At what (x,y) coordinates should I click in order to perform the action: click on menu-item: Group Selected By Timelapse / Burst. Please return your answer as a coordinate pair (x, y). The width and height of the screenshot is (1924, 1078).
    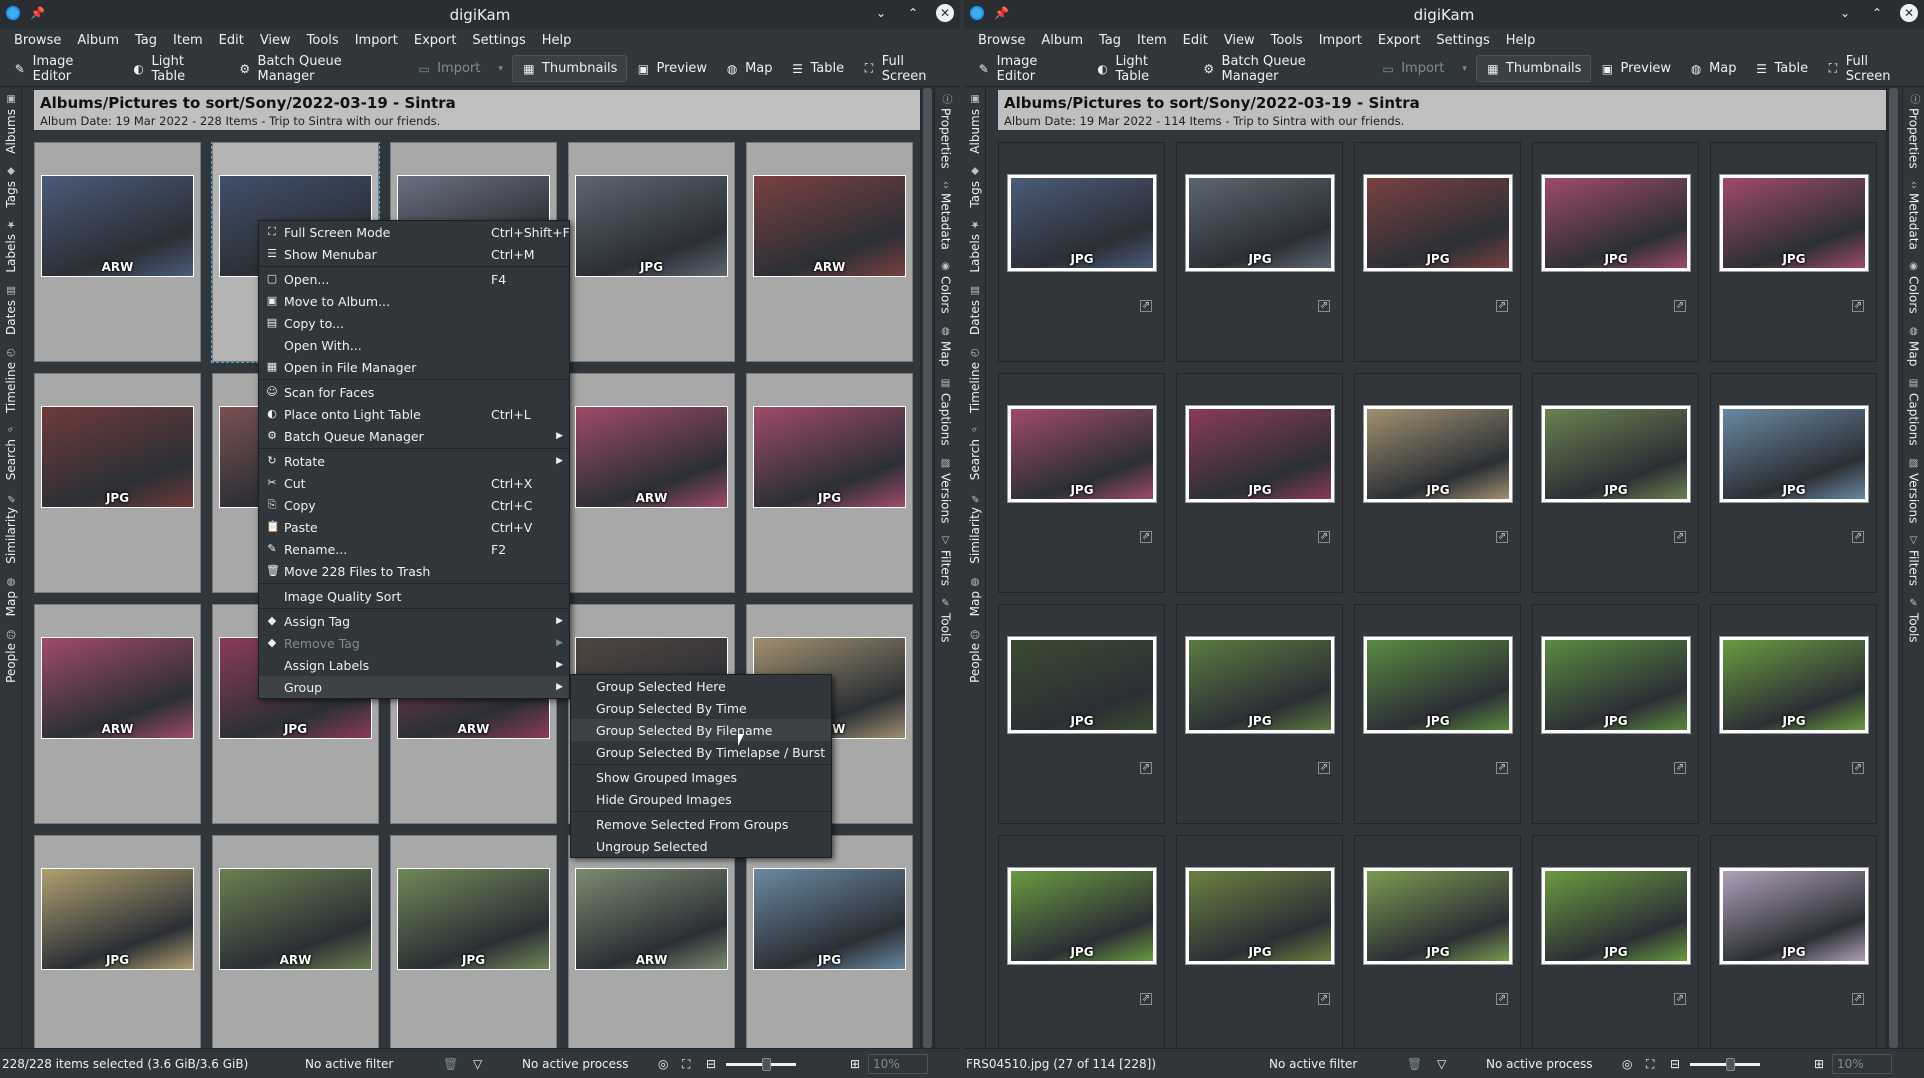
    Looking at the image, I should click on (701, 752).